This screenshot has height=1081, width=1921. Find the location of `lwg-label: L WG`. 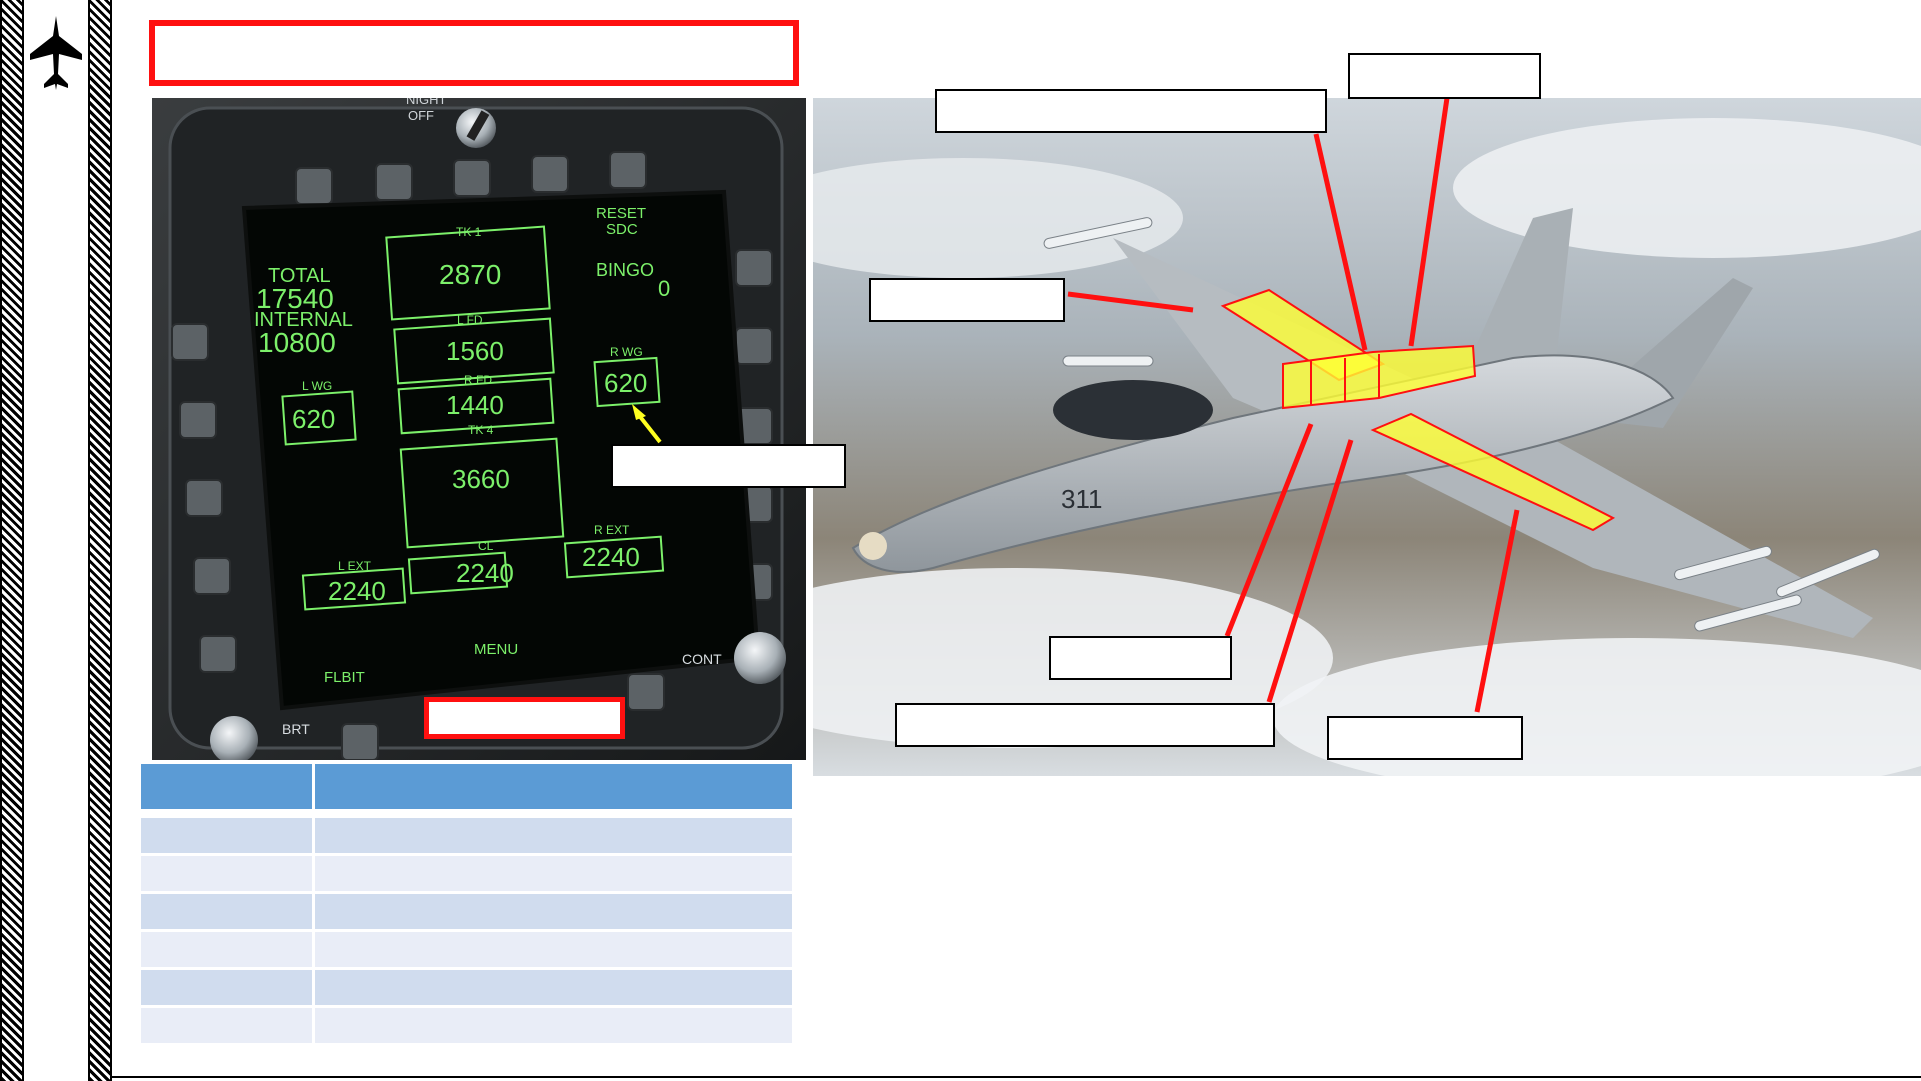

lwg-label: L WG is located at coordinates (317, 386).